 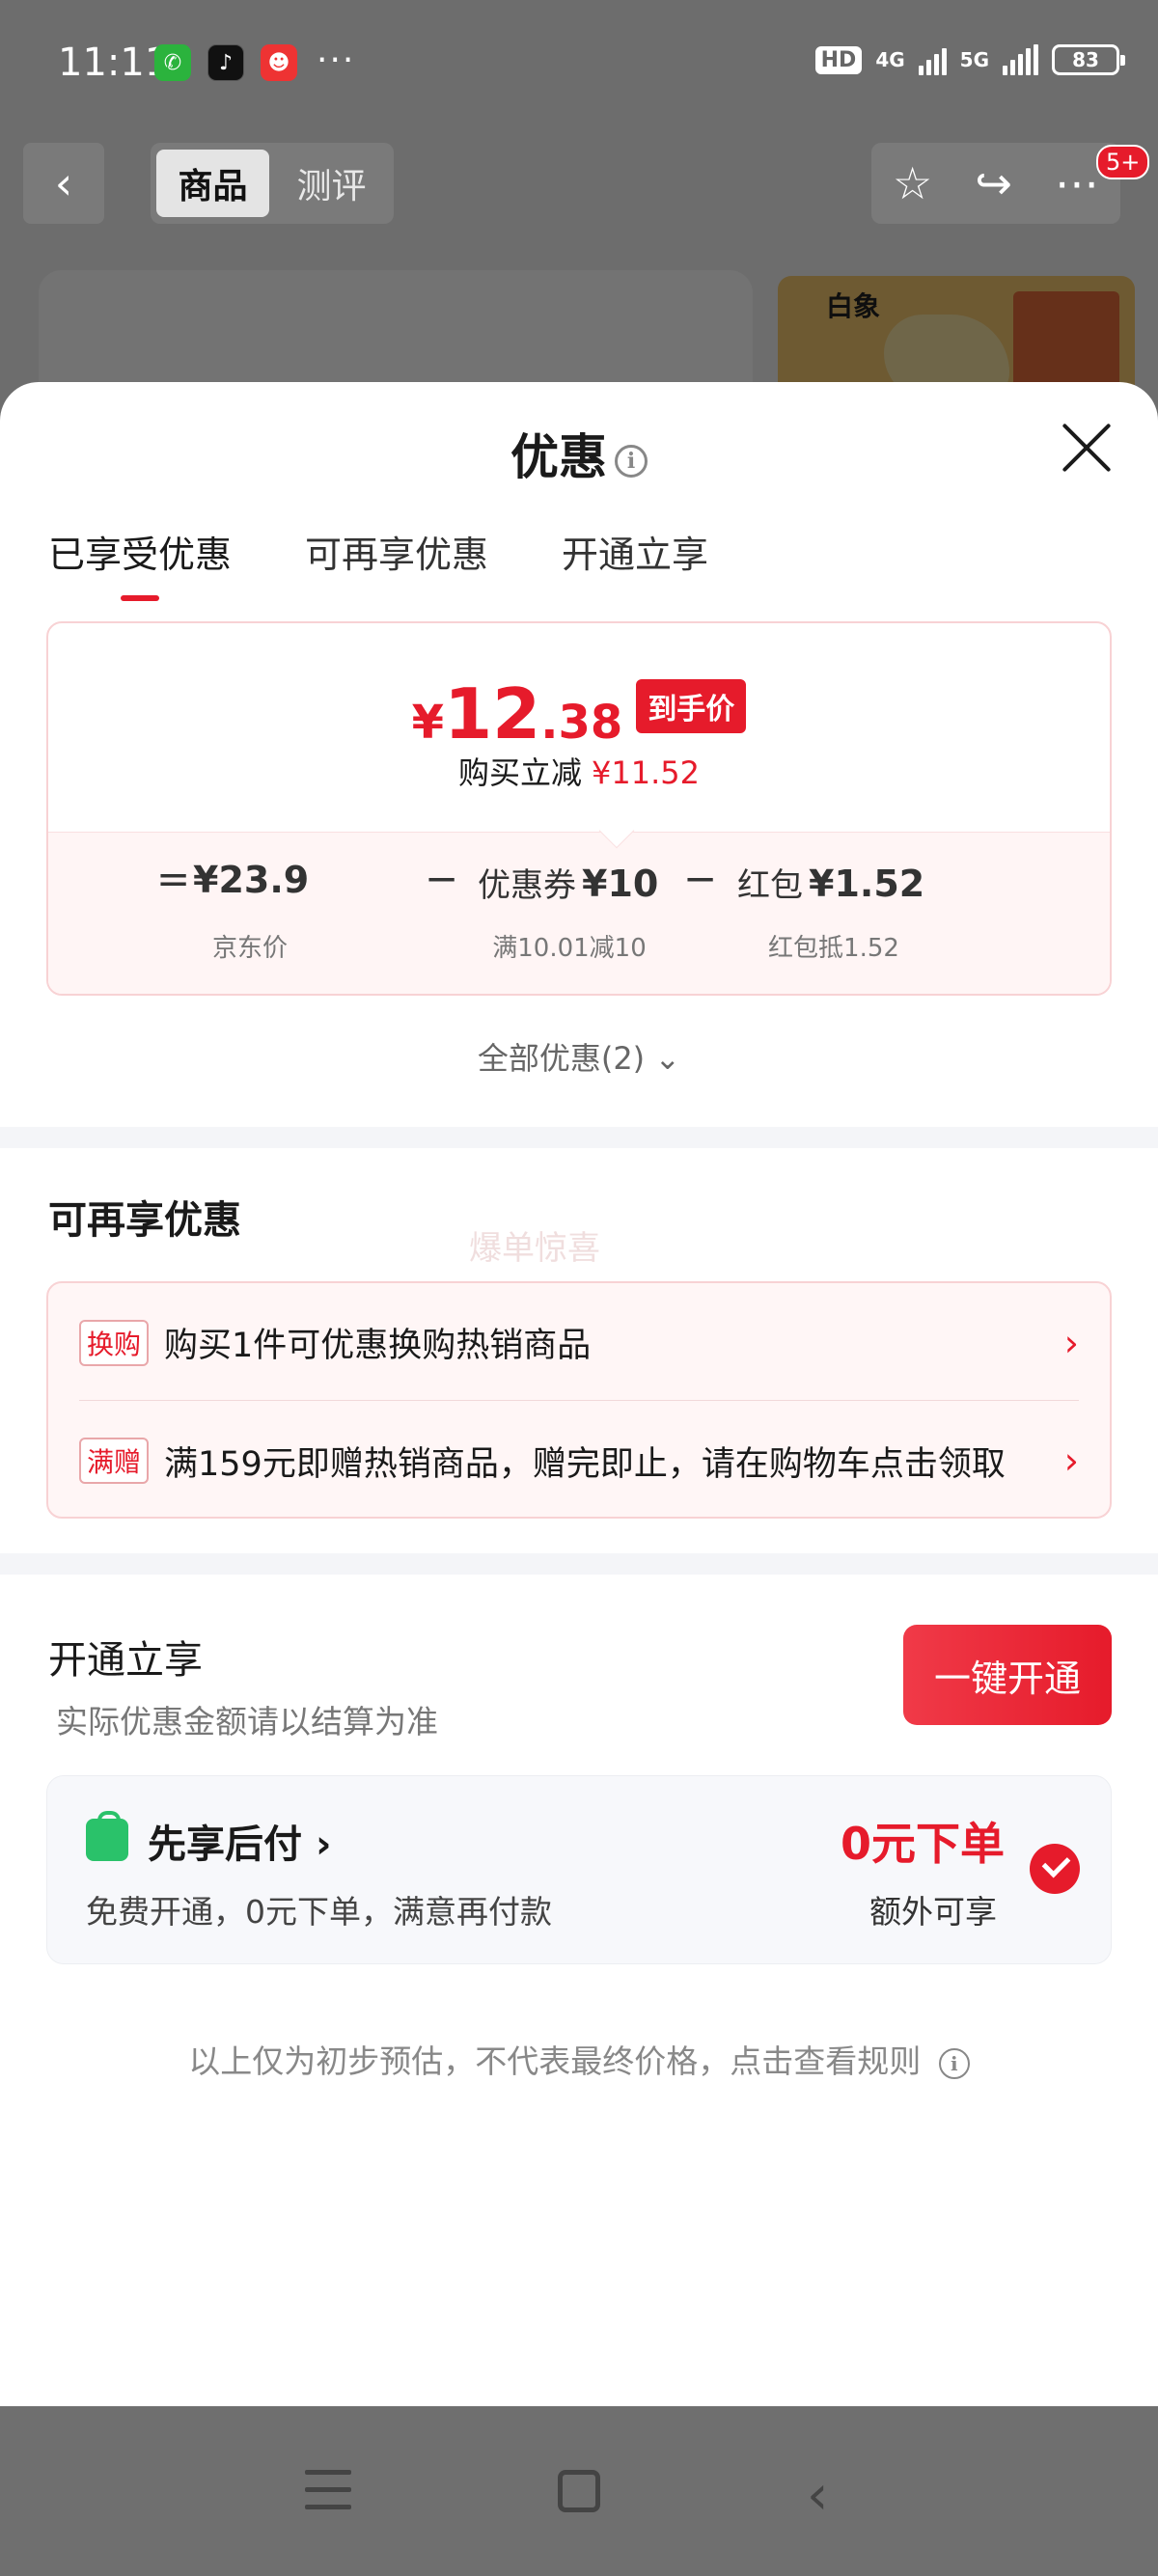 I want to click on disclaimer-text: 以上仅为初步预估，不代表最终价格，点击查看规则, so click(x=555, y=2061).